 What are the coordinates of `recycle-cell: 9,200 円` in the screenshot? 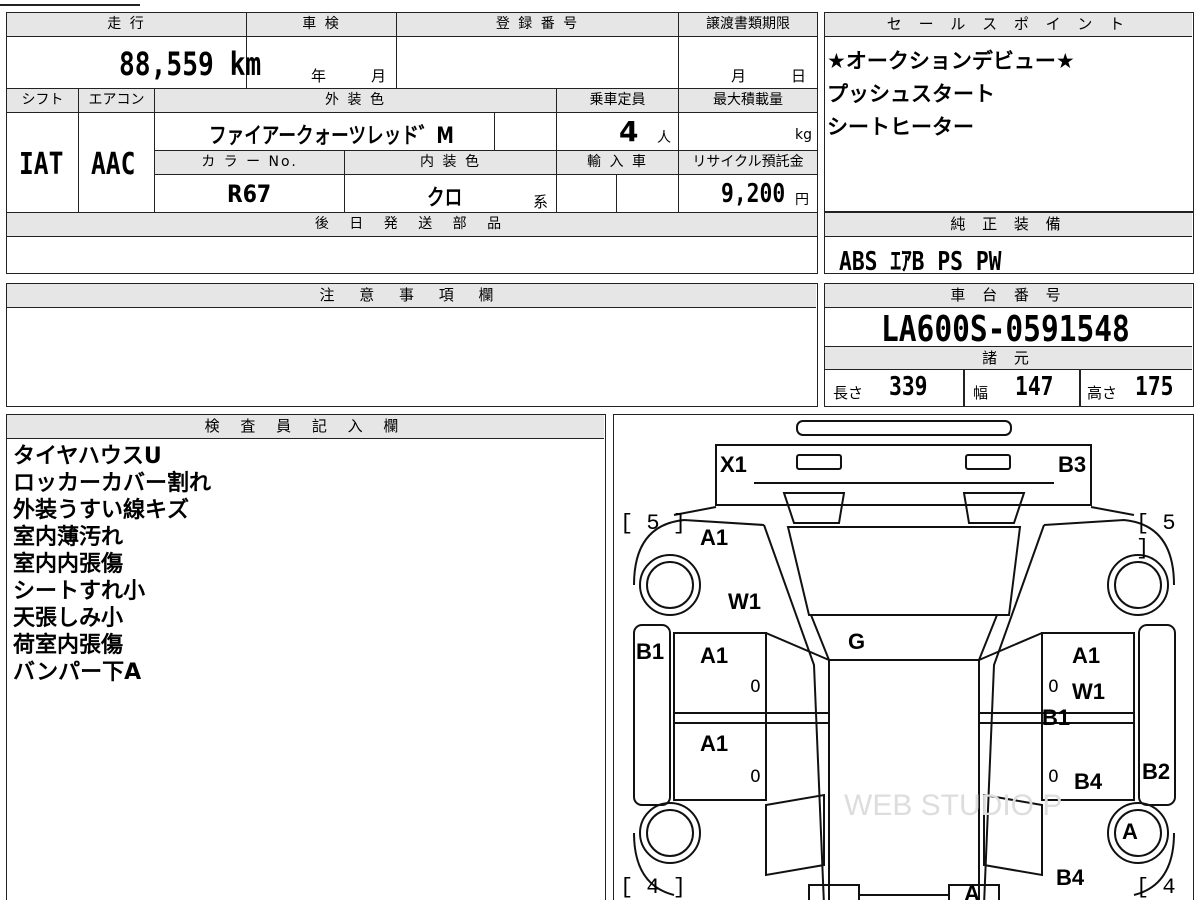 It's located at (748, 194).